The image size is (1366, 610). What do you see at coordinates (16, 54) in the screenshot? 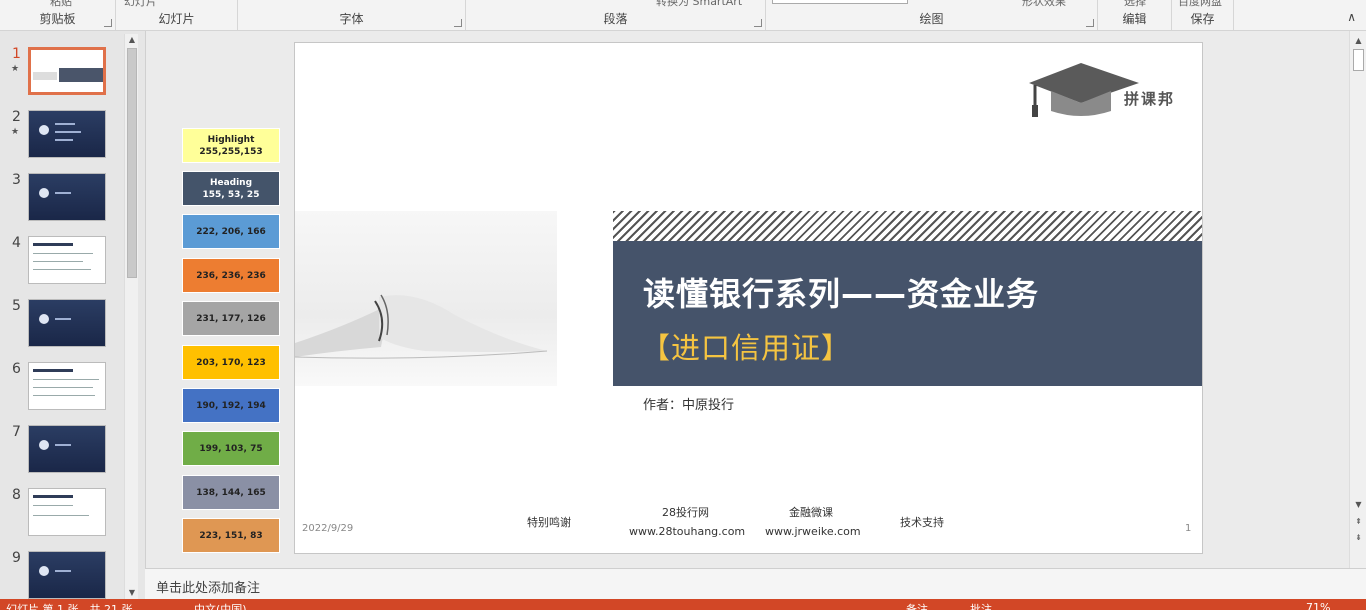
I see `thumbnail-number: 1` at bounding box center [16, 54].